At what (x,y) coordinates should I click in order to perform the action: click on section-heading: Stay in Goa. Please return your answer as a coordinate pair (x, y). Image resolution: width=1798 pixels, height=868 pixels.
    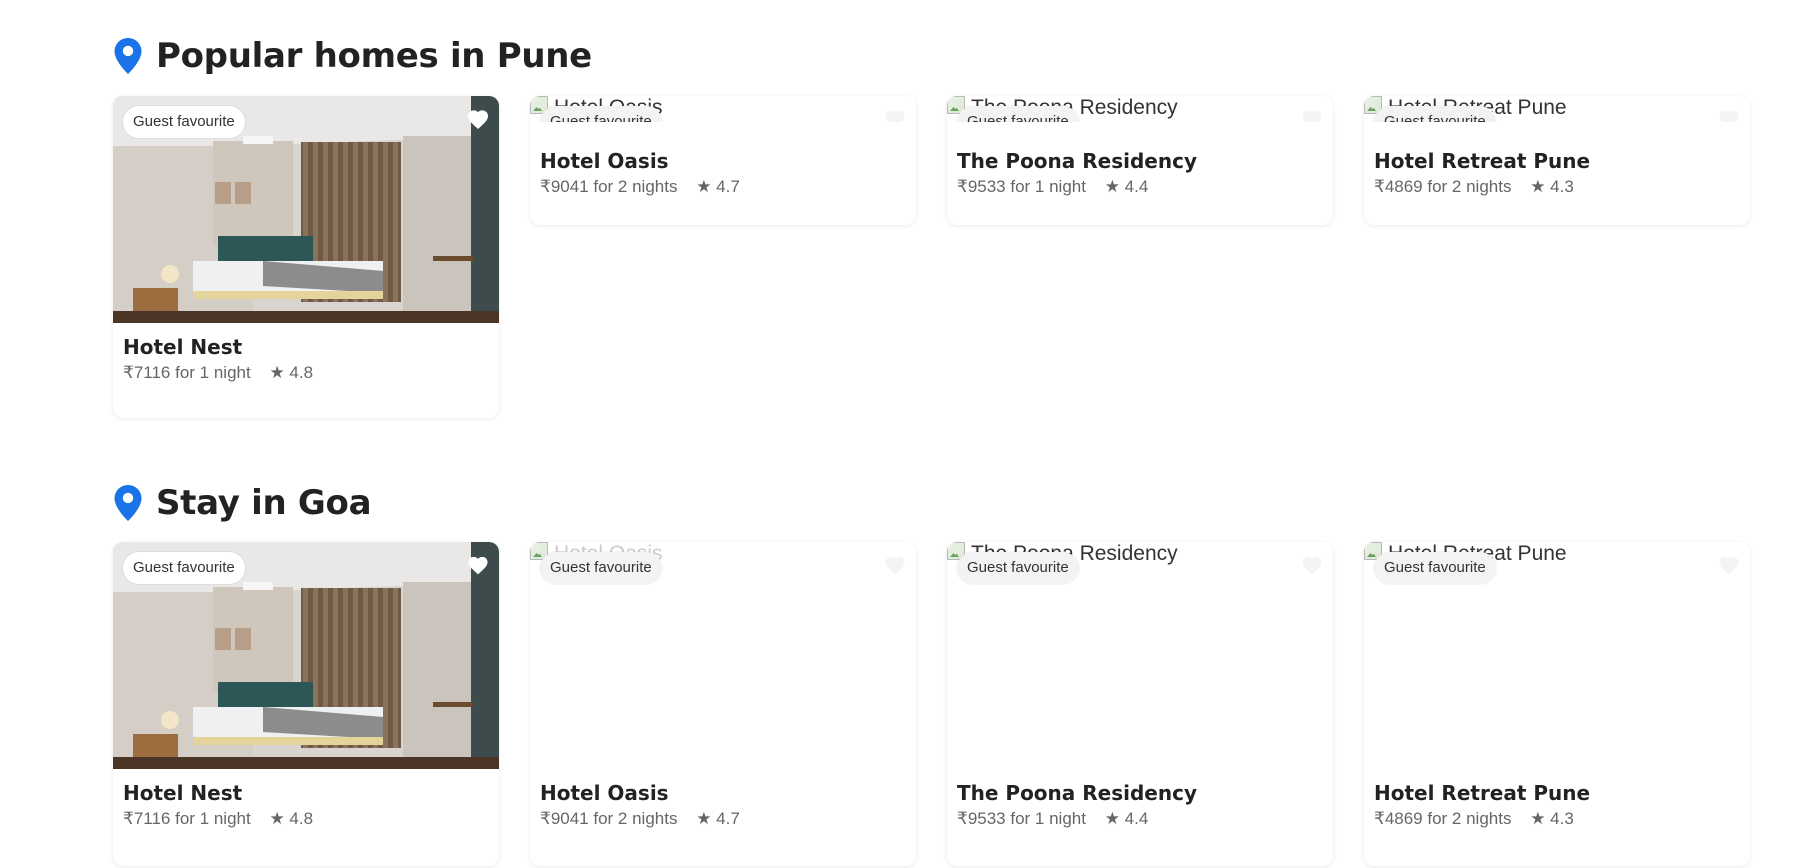
    Looking at the image, I should click on (243, 503).